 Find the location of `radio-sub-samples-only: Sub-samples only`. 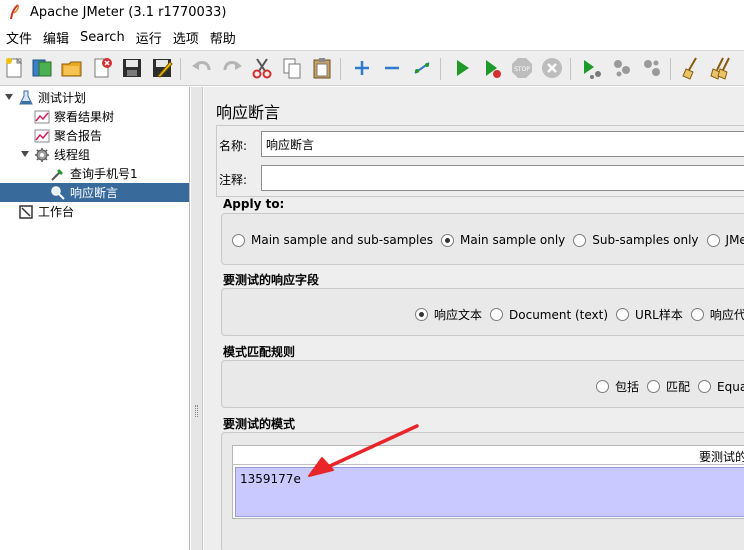

radio-sub-samples-only: Sub-samples only is located at coordinates (636, 240).